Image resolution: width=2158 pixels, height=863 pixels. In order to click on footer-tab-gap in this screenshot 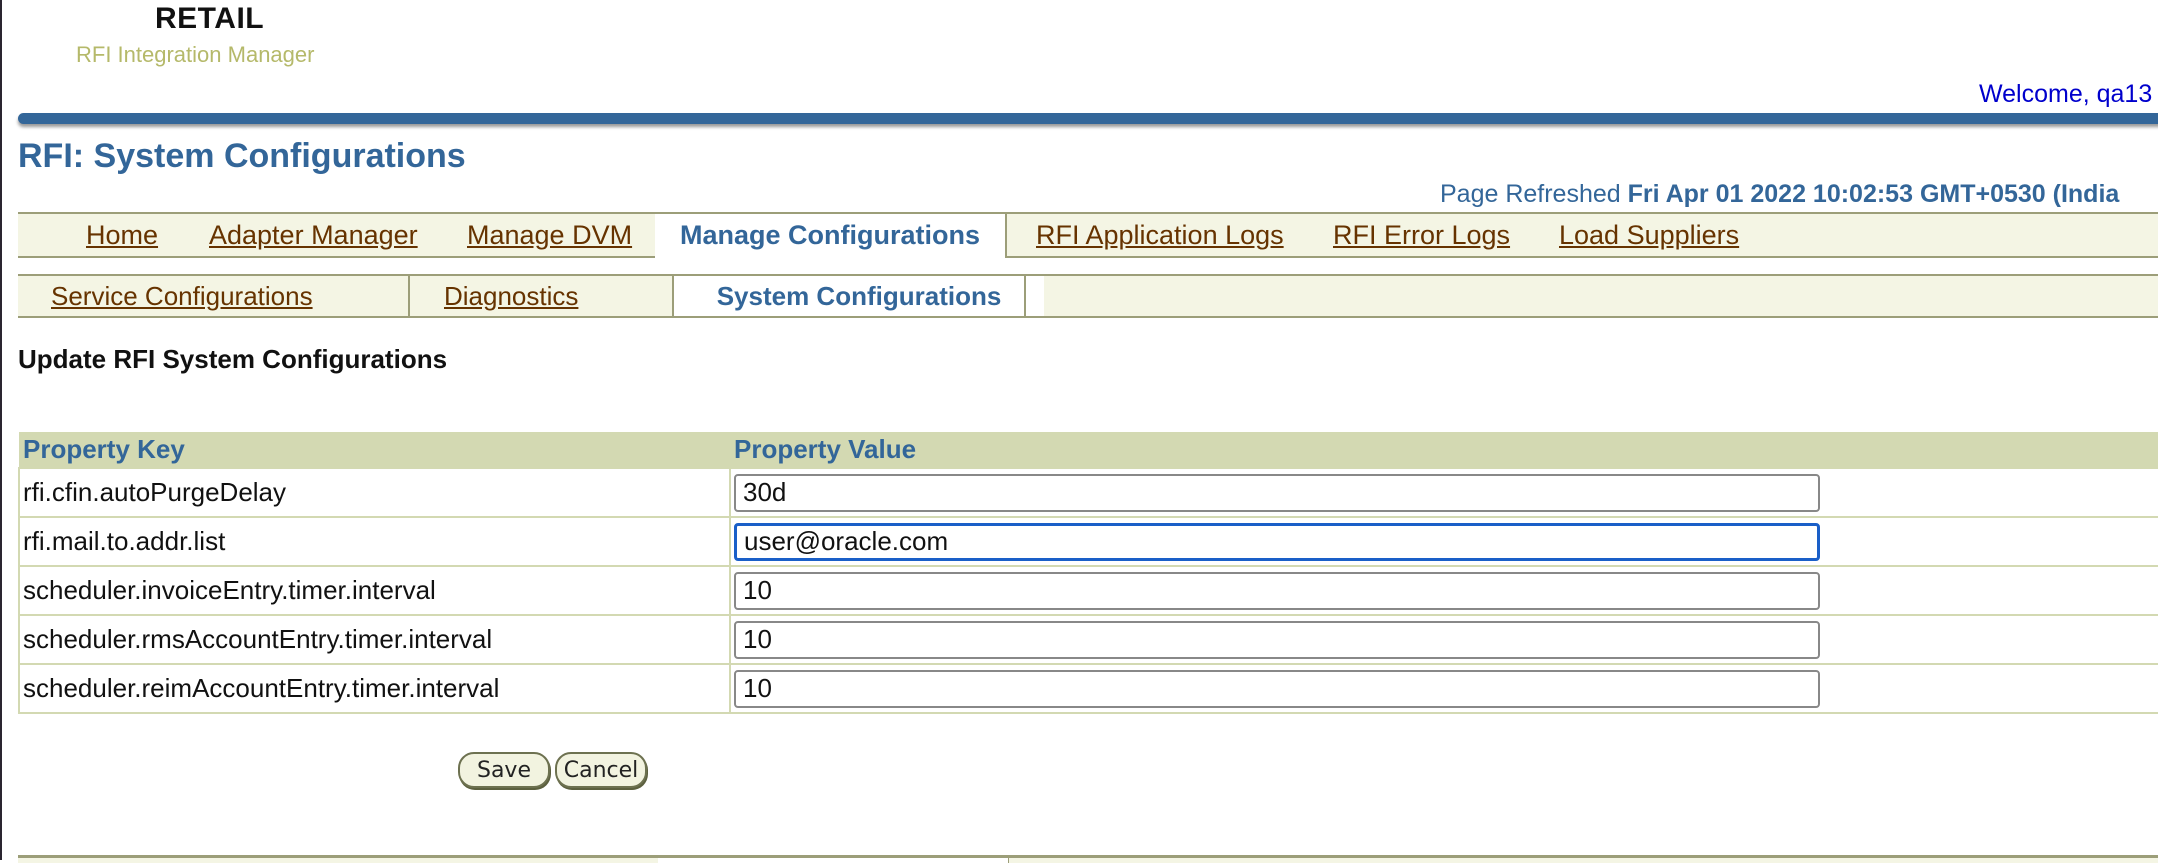, I will do `click(833, 860)`.